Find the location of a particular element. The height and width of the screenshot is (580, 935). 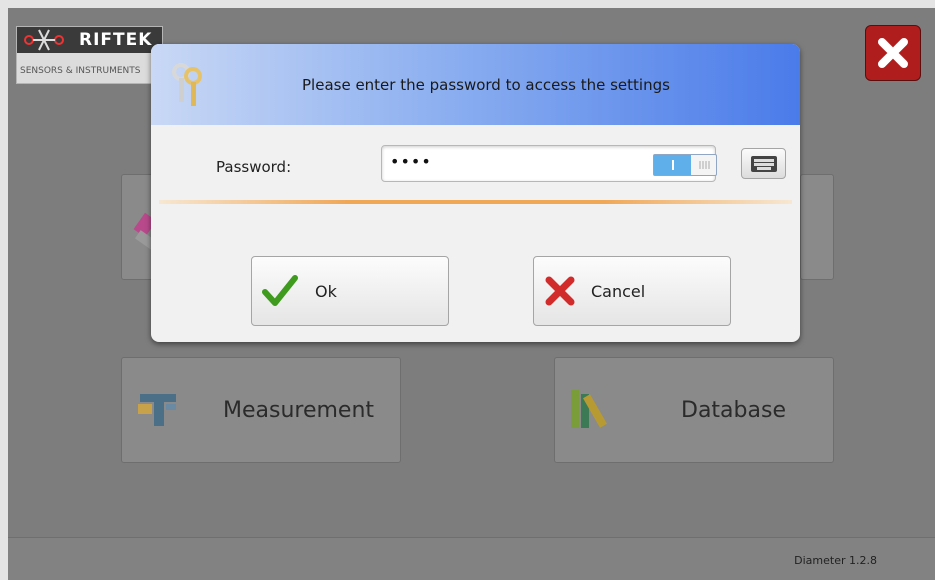

password-label: Password: is located at coordinates (254, 167).